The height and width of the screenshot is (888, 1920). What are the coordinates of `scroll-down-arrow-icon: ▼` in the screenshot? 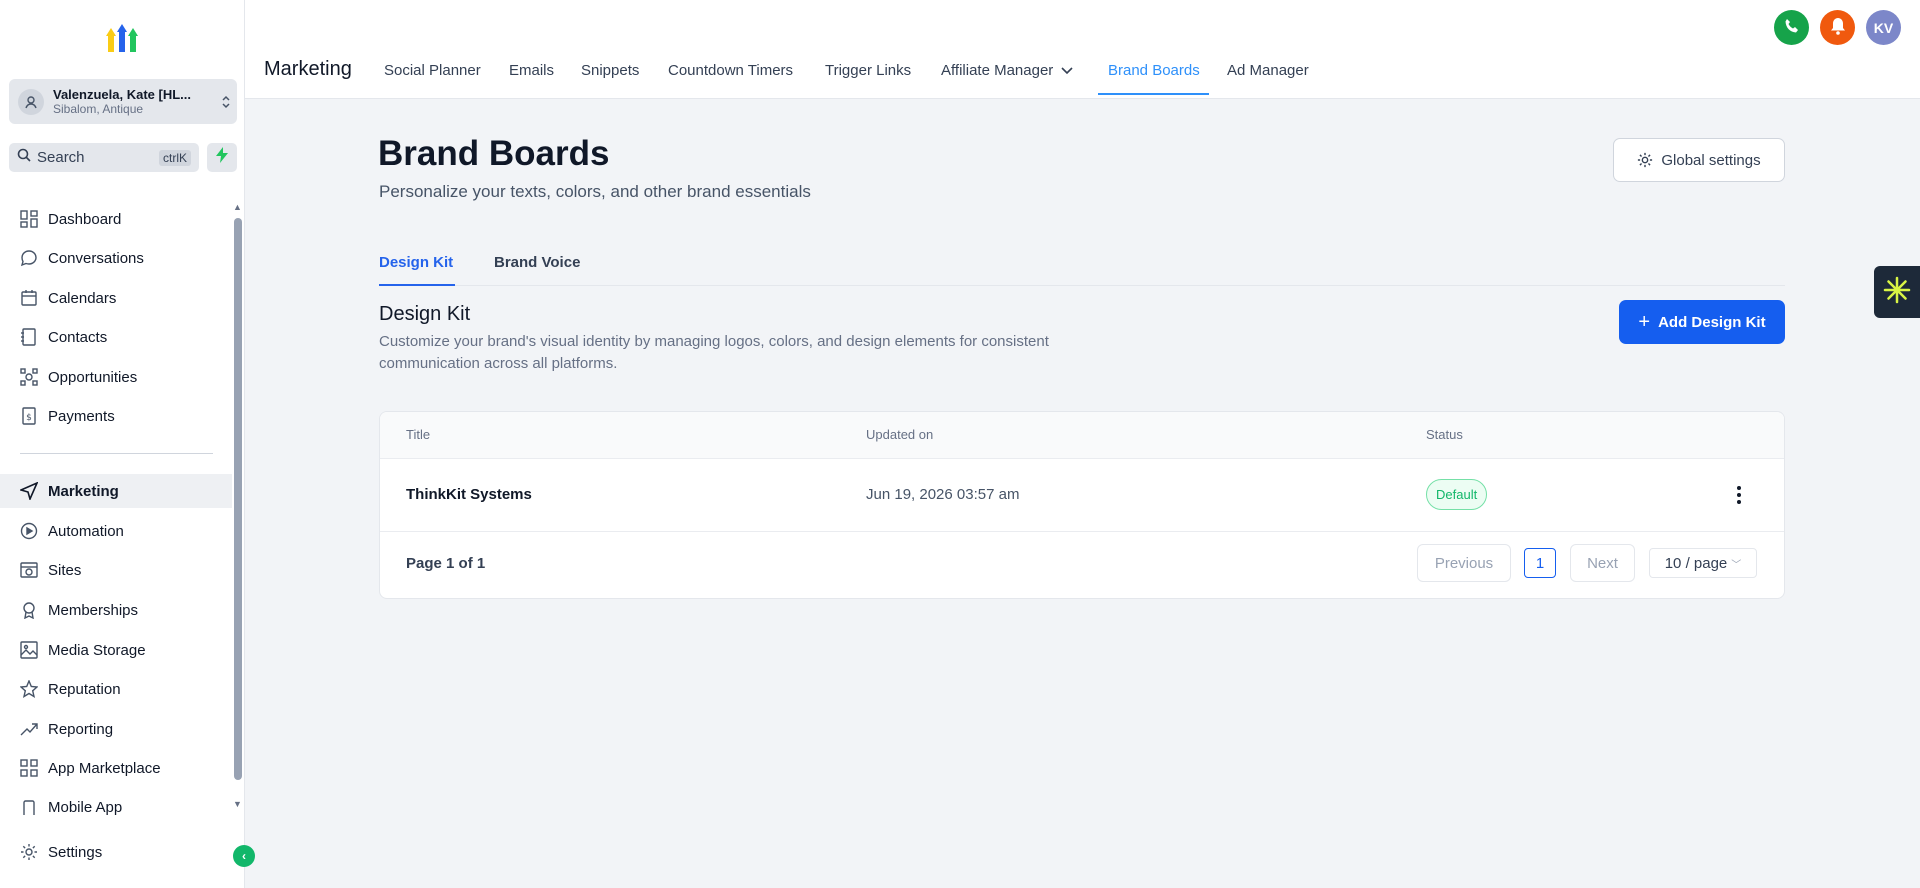 It's located at (237, 804).